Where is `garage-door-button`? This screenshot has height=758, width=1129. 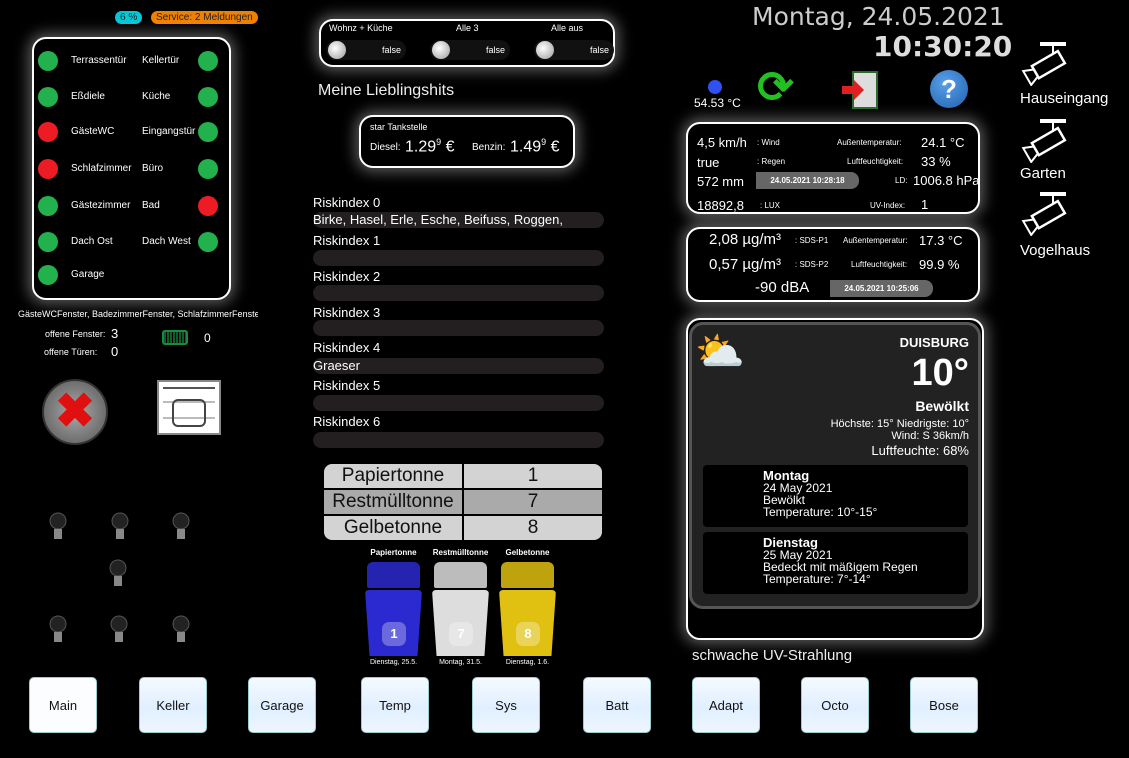
garage-door-button is located at coordinates (189, 407).